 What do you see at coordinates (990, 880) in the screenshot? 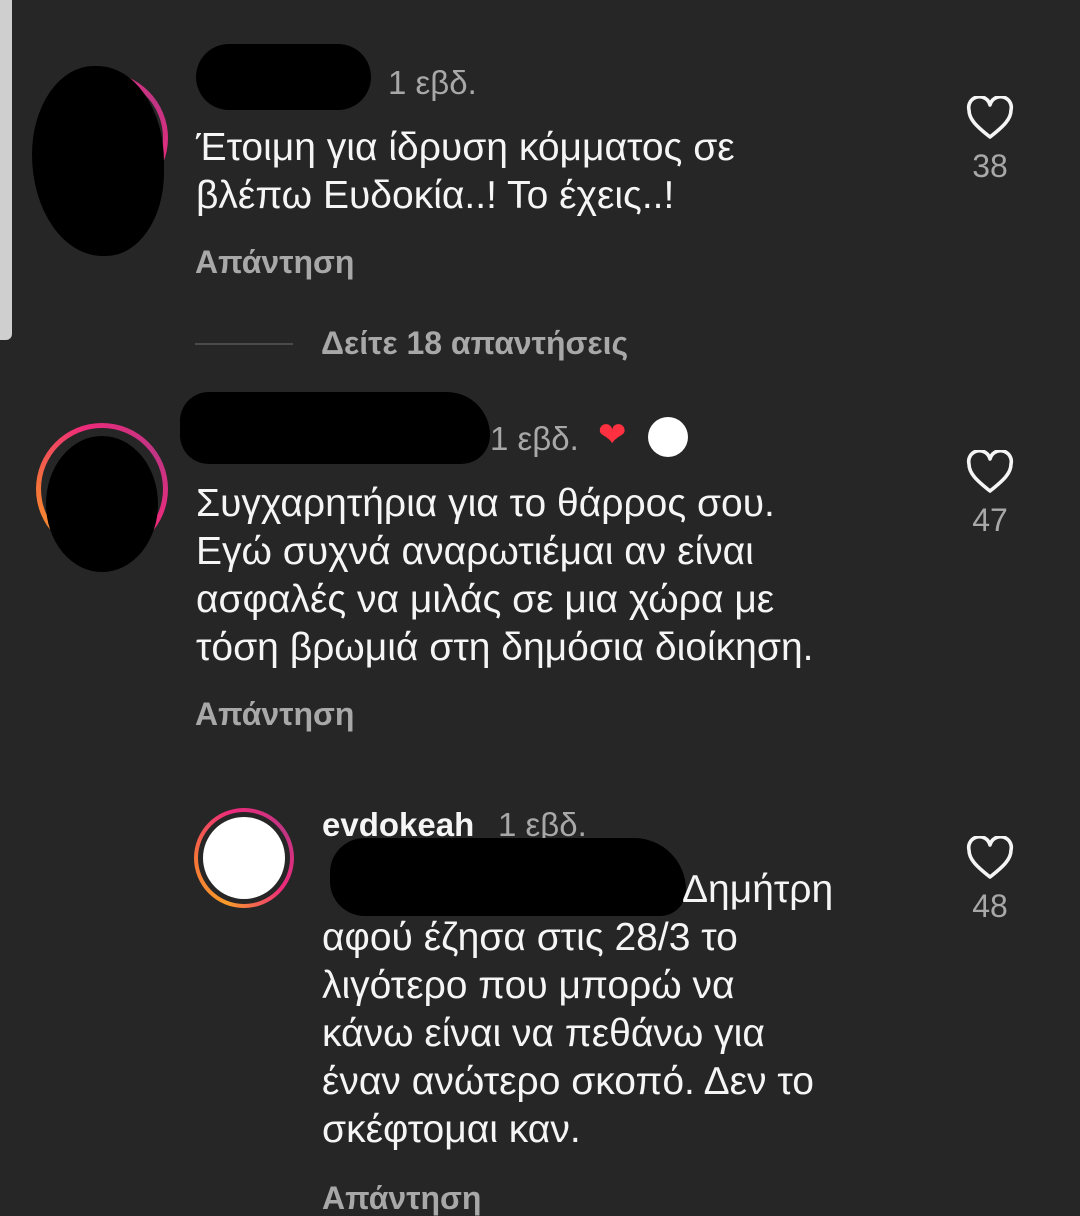
I see `like-button: 48` at bounding box center [990, 880].